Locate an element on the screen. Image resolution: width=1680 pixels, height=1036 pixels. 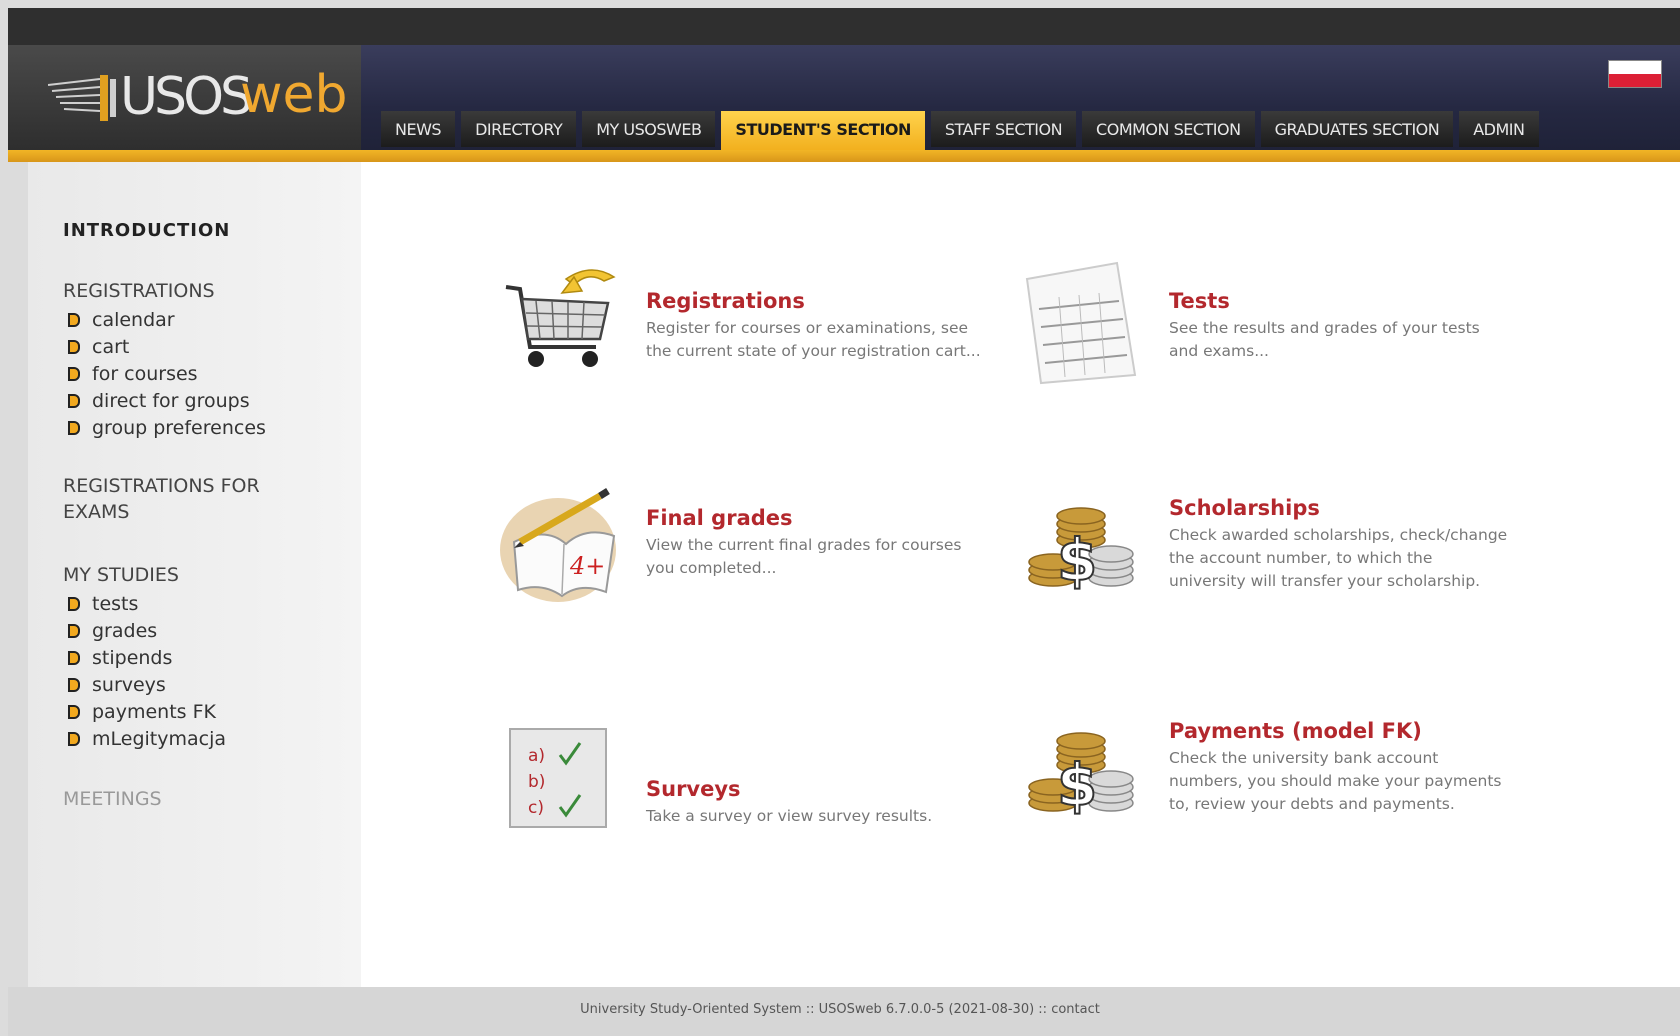
sidebar-item-for-courses: for courses is located at coordinates (164, 373).